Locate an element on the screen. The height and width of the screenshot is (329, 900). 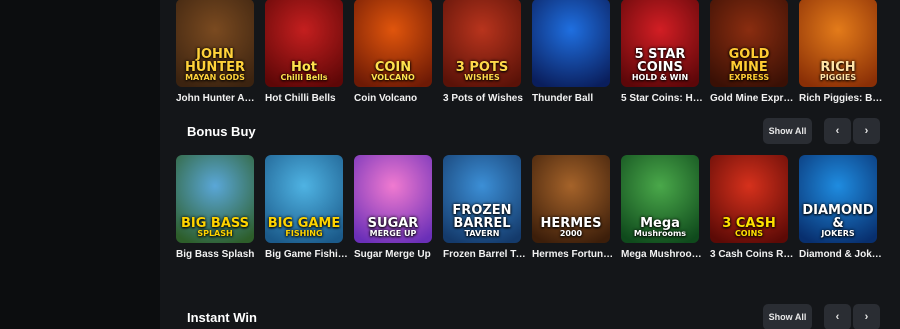
game-logo is located at coordinates (571, 84).